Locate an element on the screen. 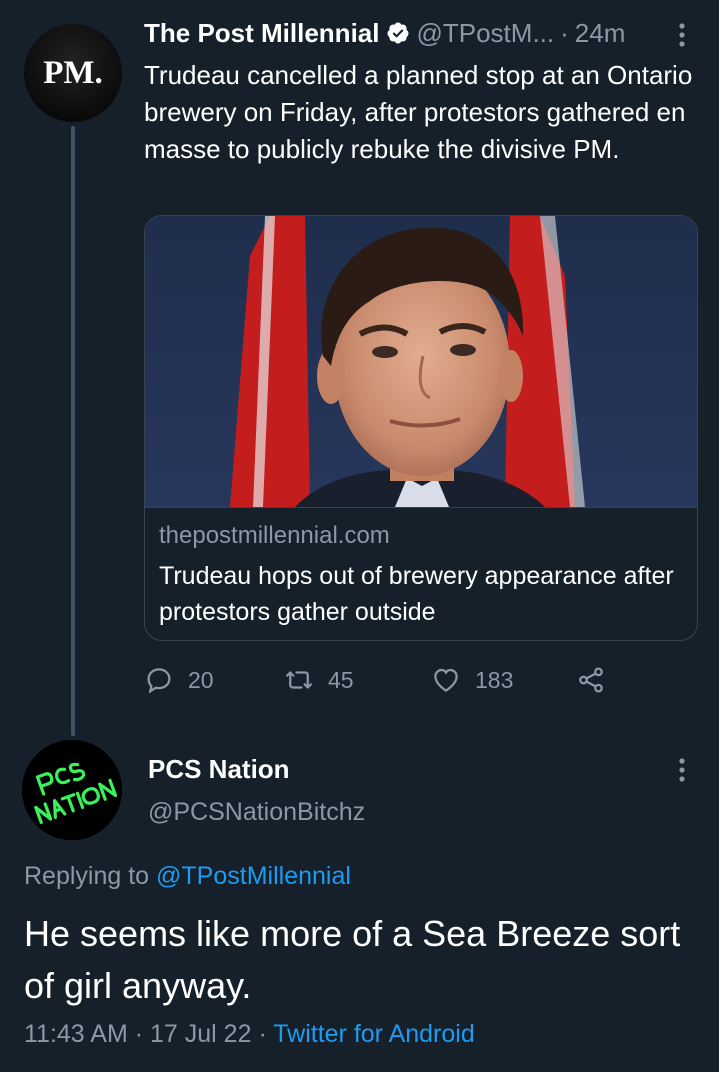  card-divider is located at coordinates (421, 507).